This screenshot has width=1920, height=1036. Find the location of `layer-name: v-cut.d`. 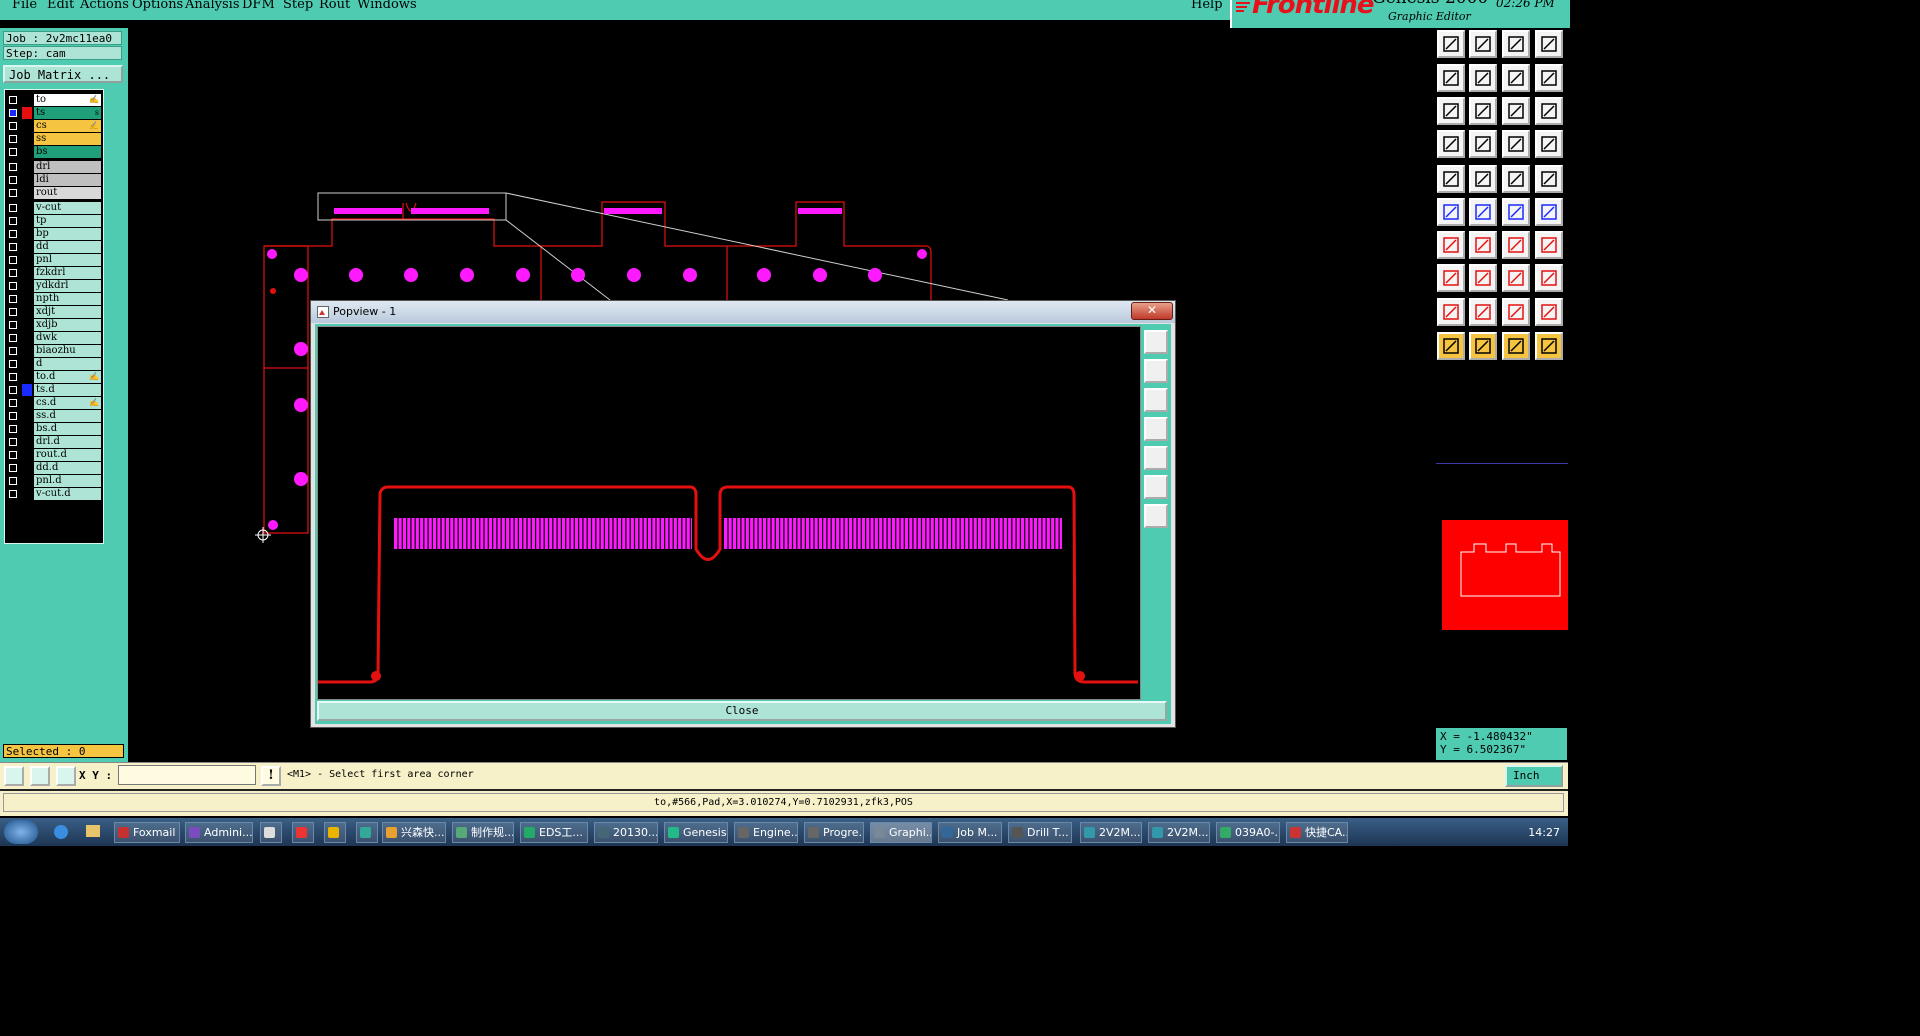

layer-name: v-cut.d is located at coordinates (67, 494).